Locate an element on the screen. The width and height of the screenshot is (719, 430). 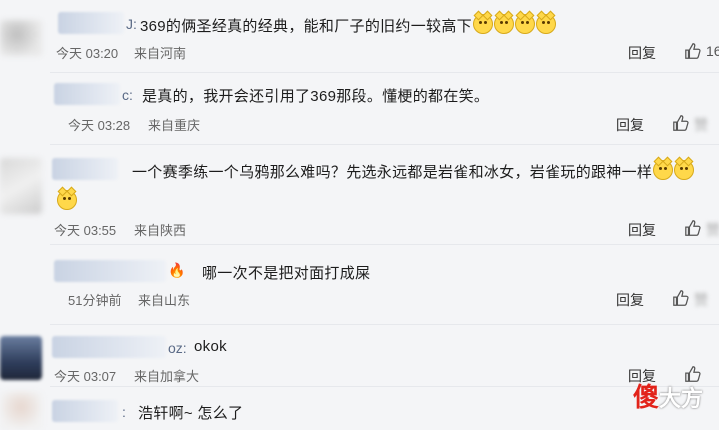
comment-time: 51分钟前 is located at coordinates (95, 300).